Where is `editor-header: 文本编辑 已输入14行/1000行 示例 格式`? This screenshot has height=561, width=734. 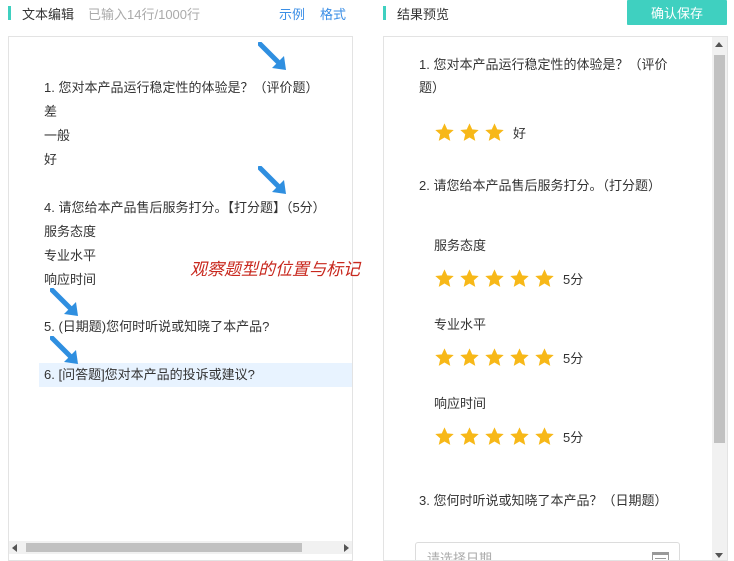
editor-header: 文本编辑 已输入14行/1000行 示例 格式 is located at coordinates (180, 13).